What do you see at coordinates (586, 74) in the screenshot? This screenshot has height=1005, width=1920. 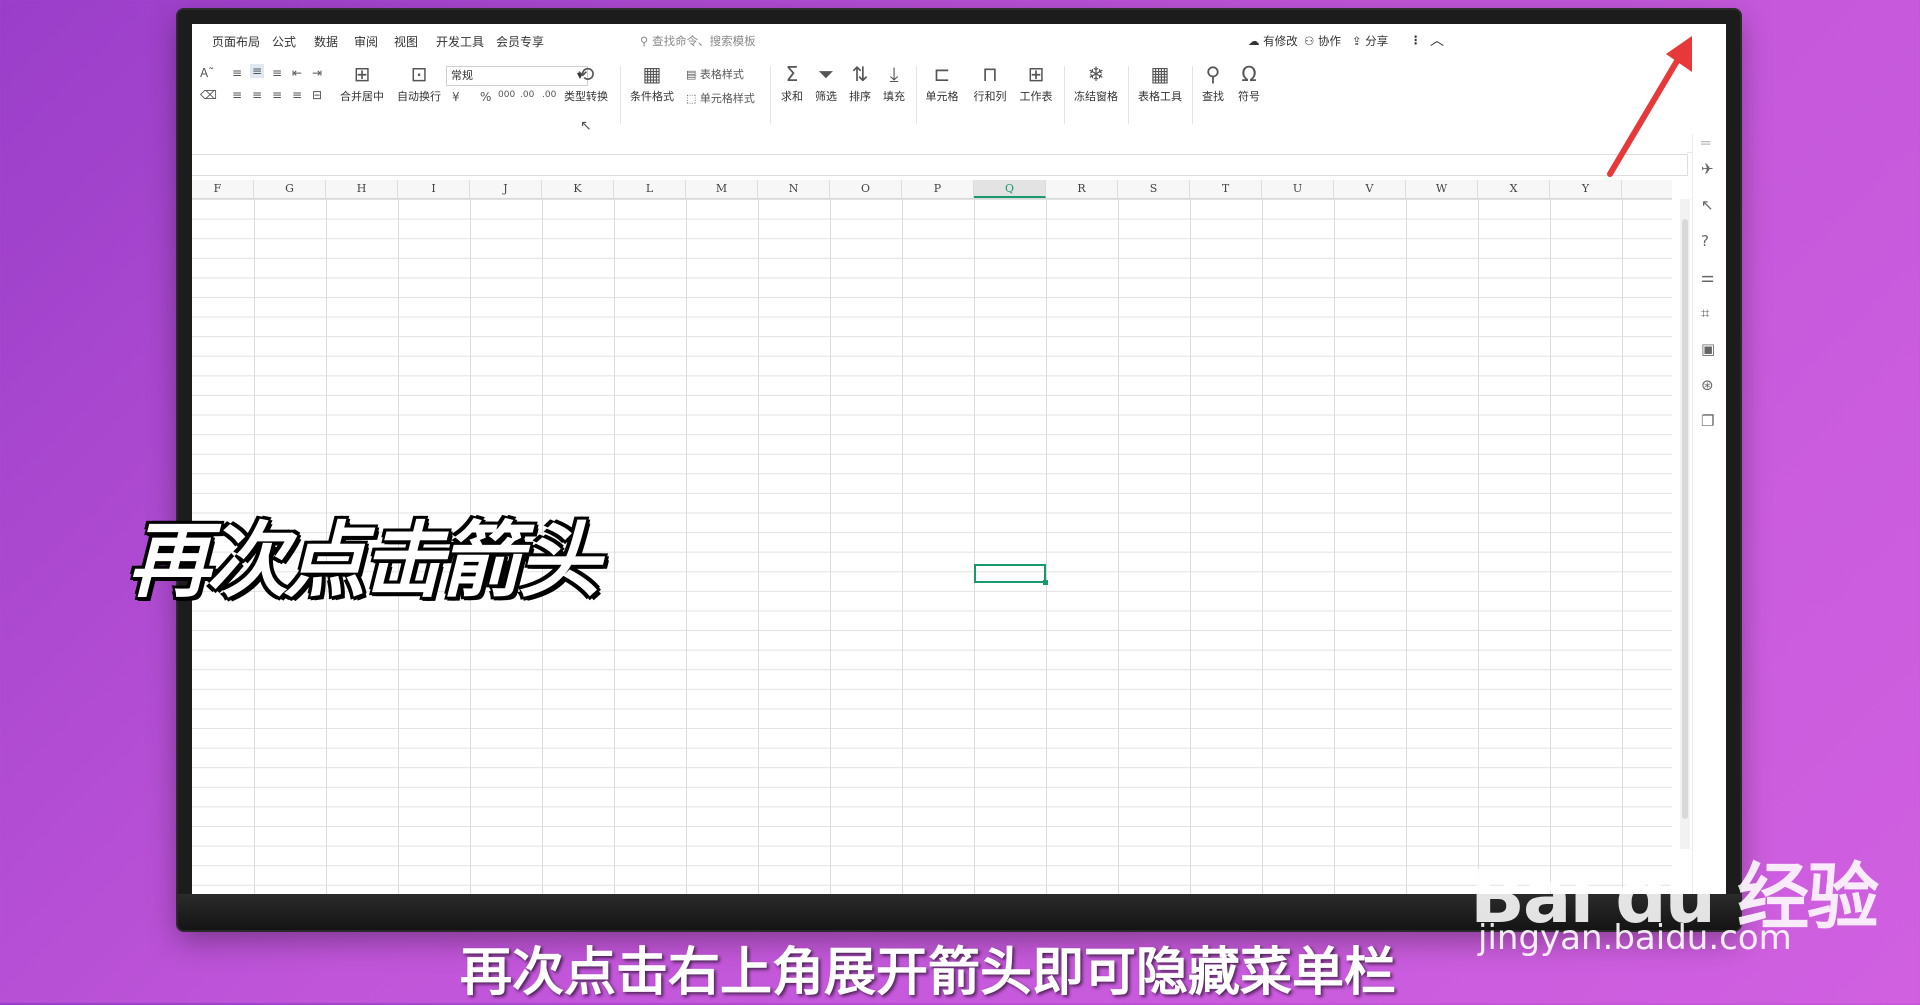 I see `convert-icon: ⟲` at bounding box center [586, 74].